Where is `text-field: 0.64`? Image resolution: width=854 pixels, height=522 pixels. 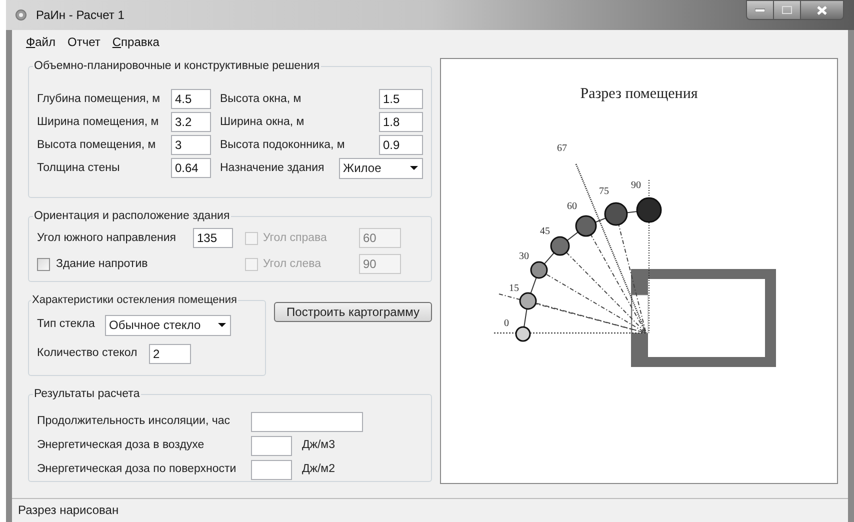 text-field: 0.64 is located at coordinates (191, 168).